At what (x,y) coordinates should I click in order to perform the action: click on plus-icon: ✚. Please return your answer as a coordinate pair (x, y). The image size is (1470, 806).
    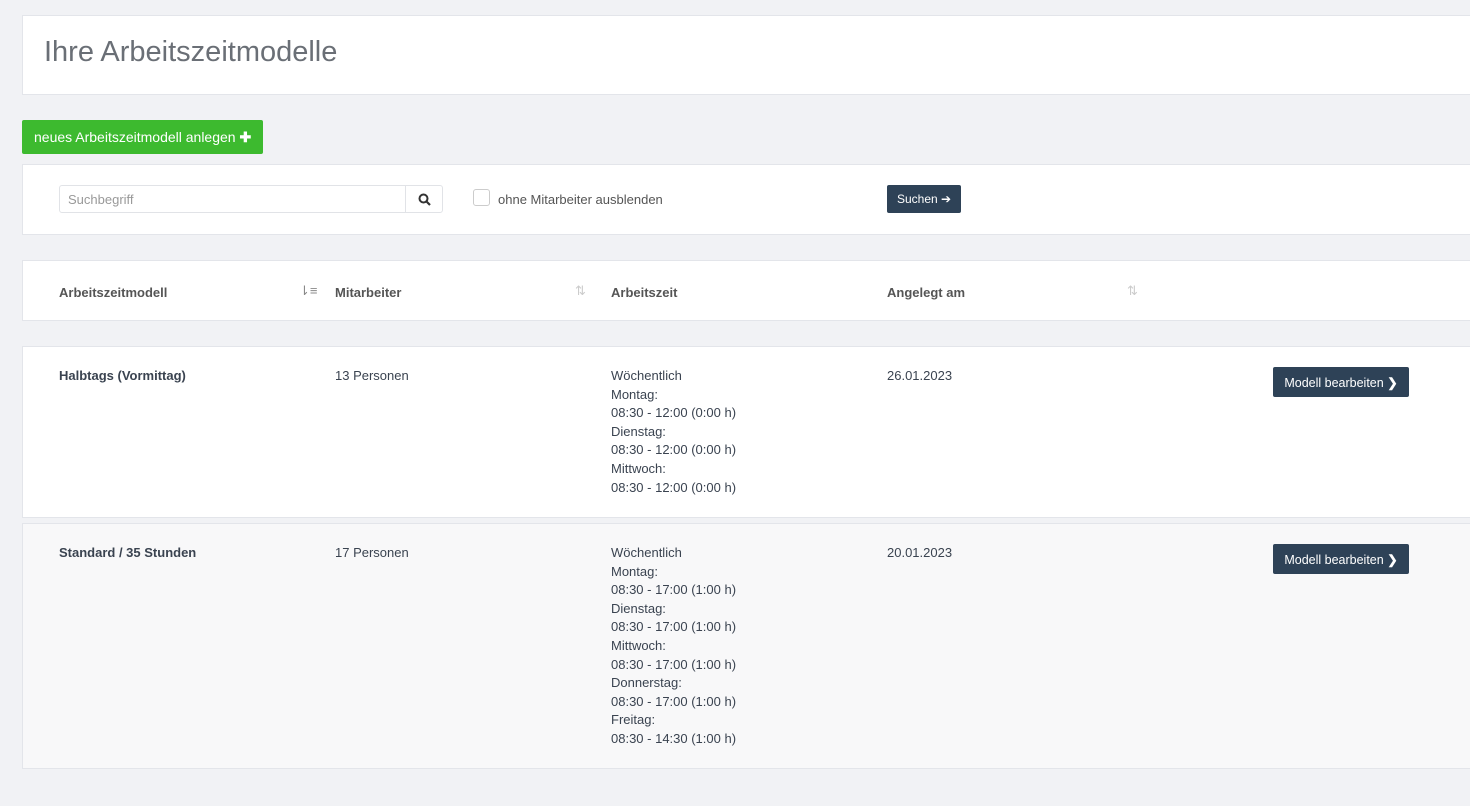
    Looking at the image, I should click on (245, 136).